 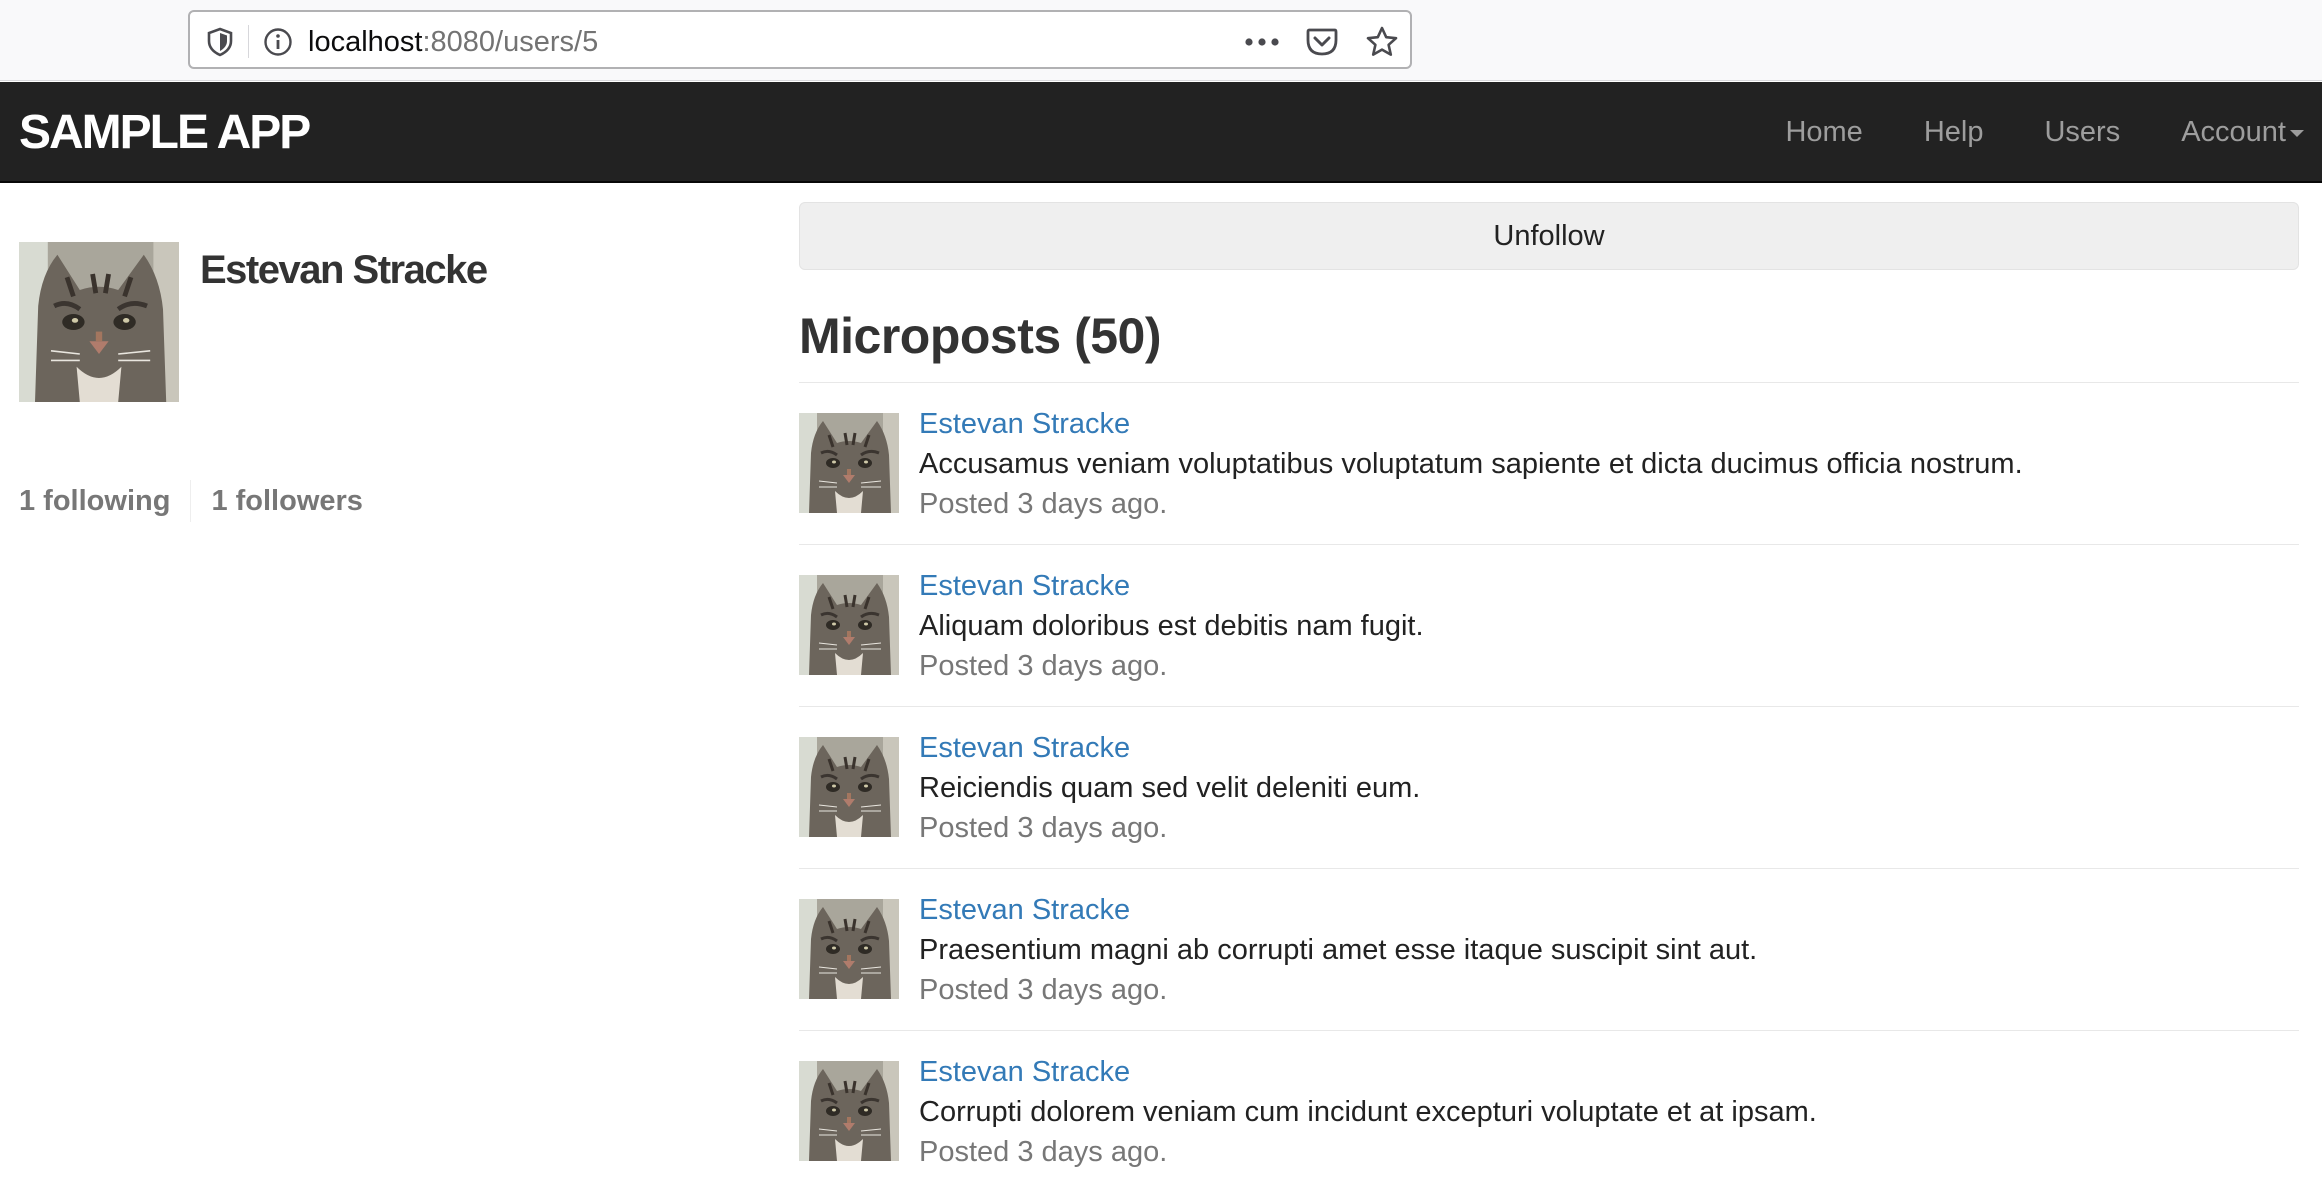 I want to click on following-link: 1 following, so click(x=94, y=501).